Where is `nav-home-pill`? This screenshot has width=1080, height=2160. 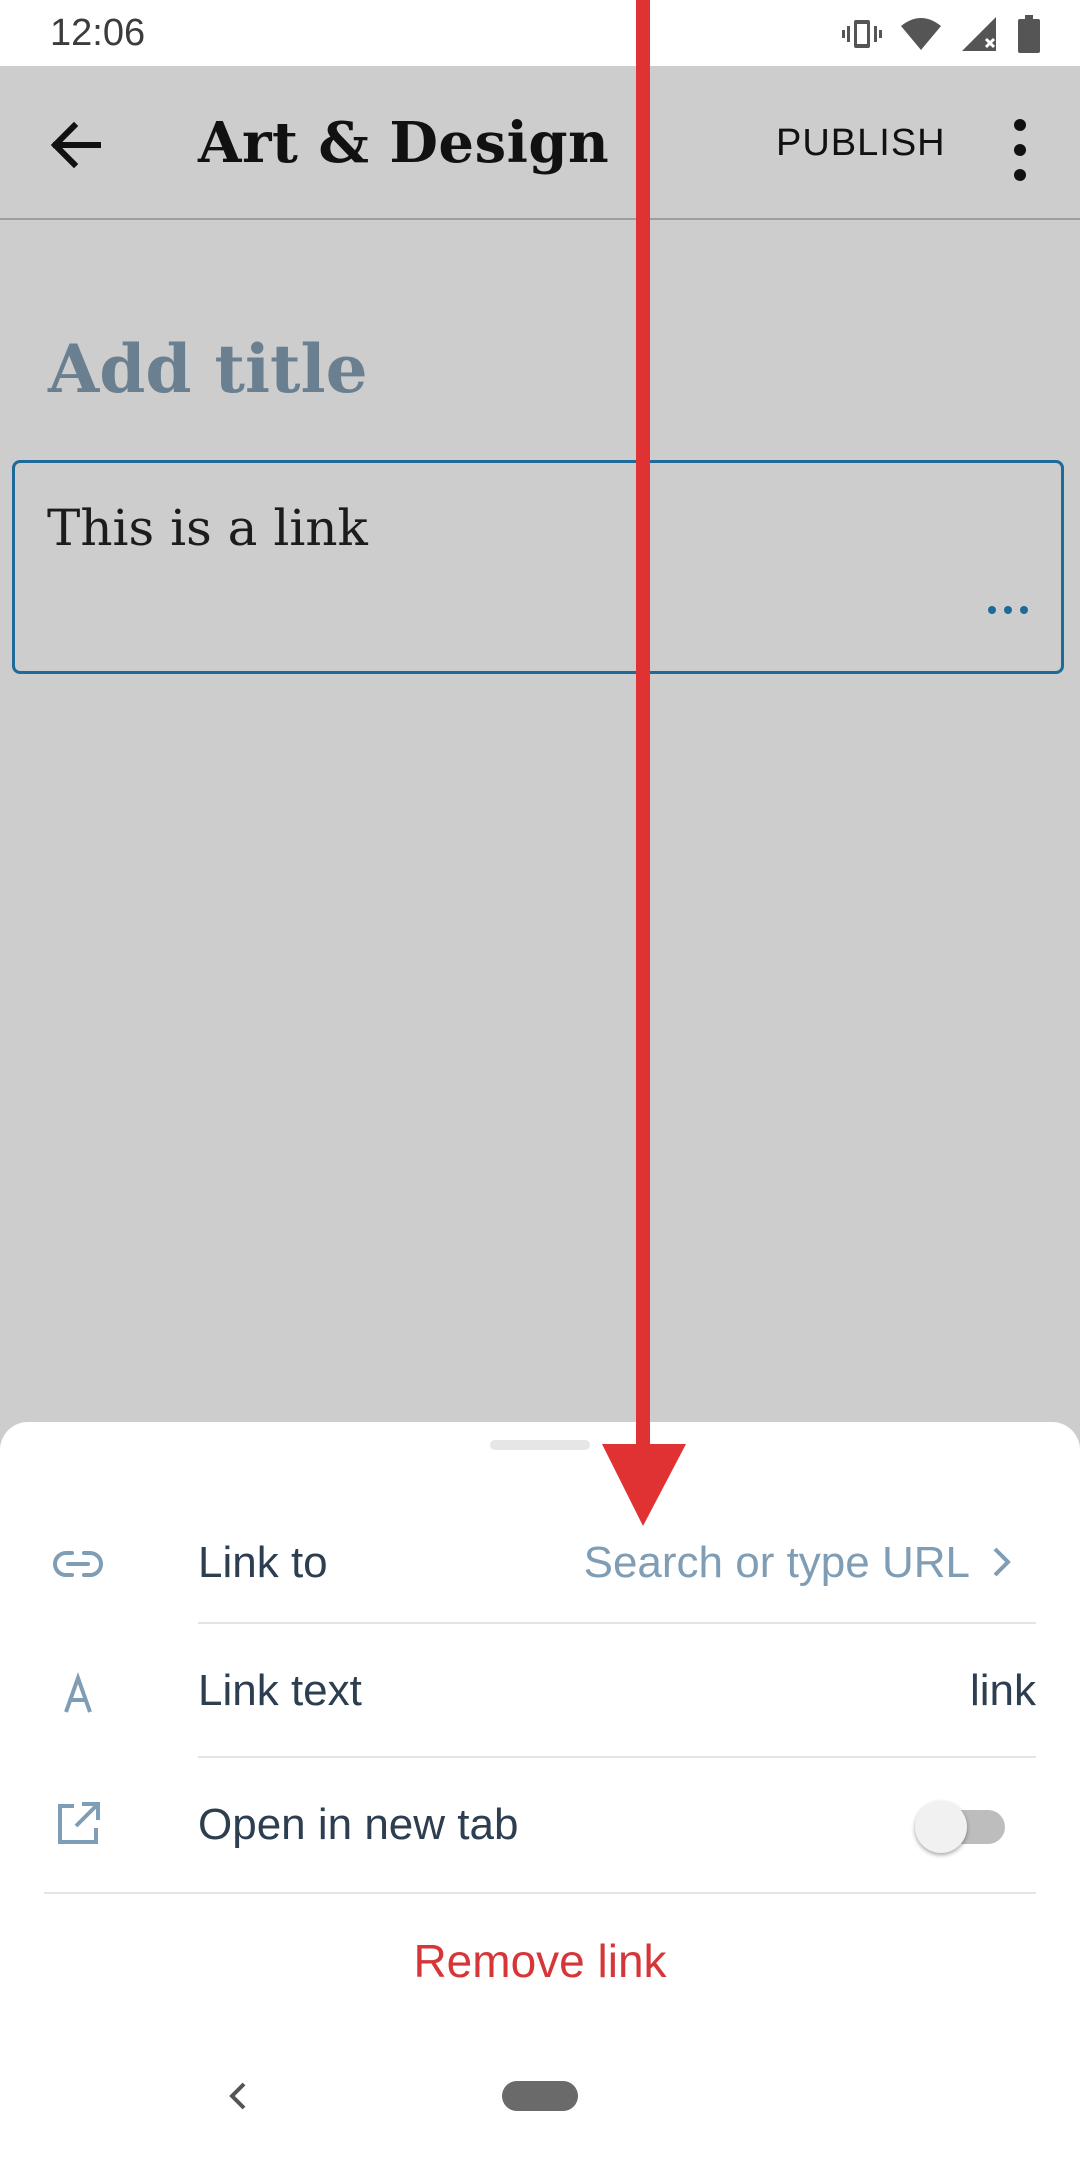
nav-home-pill is located at coordinates (540, 2096).